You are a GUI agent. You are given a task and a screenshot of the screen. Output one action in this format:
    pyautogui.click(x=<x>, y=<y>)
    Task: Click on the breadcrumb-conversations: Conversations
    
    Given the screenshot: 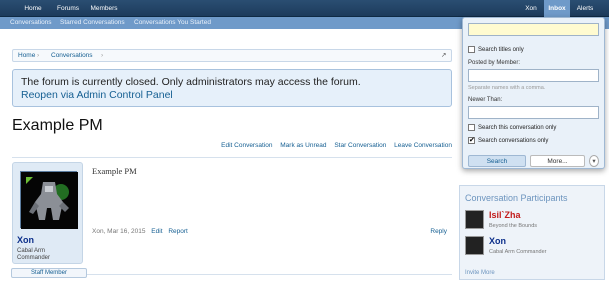 What is the action you would take?
    pyautogui.click(x=72, y=55)
    